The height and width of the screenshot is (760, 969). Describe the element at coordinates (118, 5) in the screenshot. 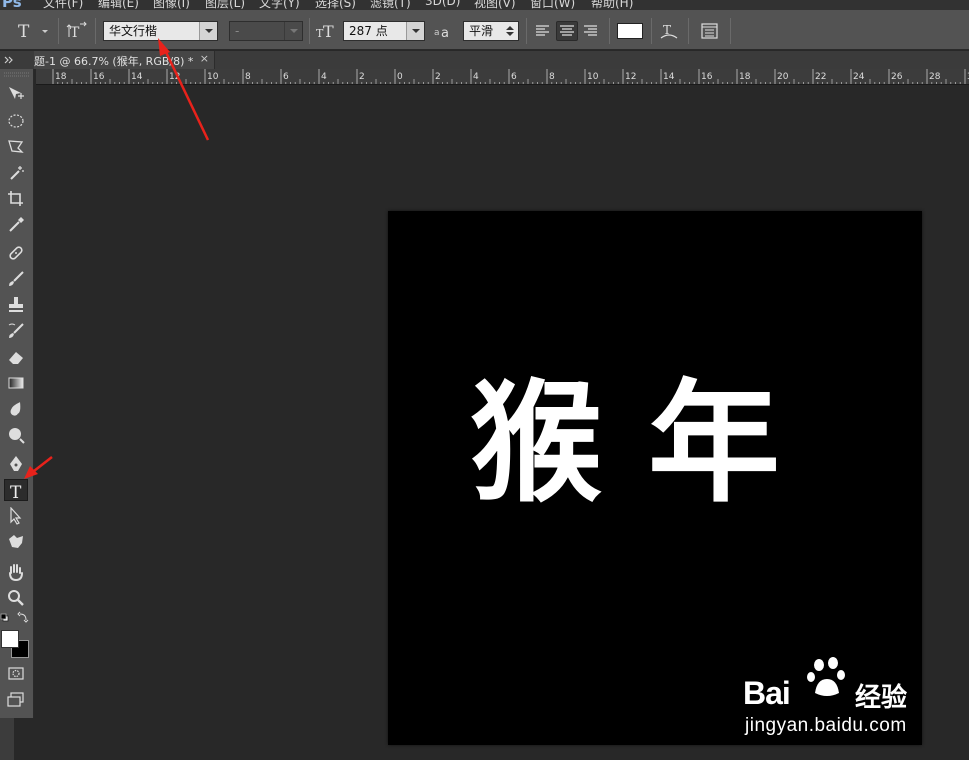

I see `menu-edit: 编辑(E)` at that location.